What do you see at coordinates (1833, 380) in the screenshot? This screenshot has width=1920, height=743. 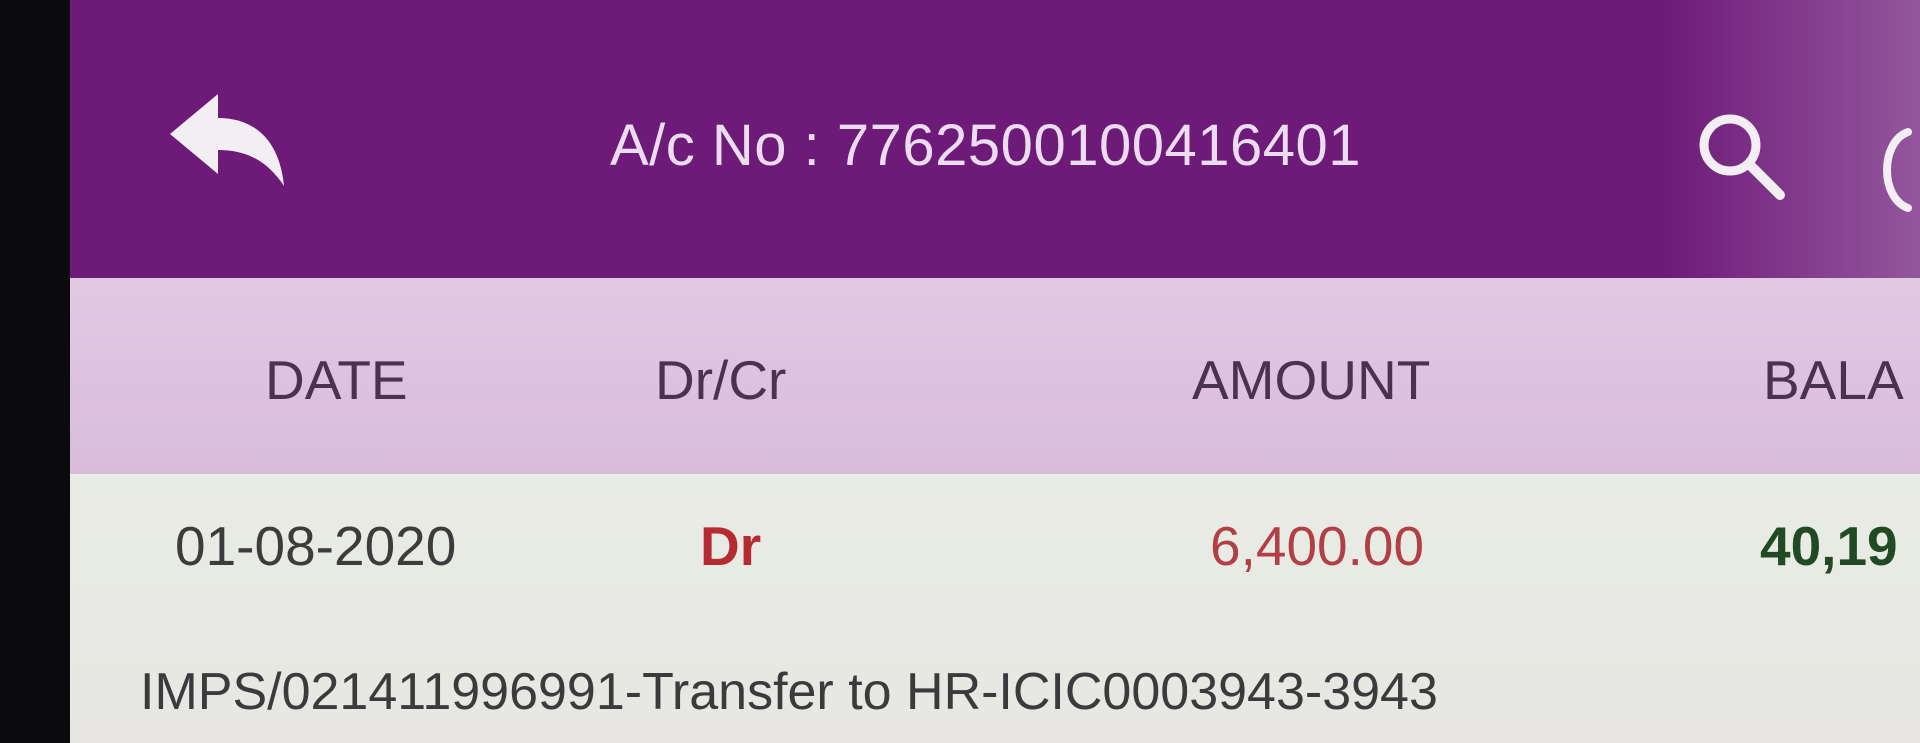 I see `column-header-balance: BALA` at bounding box center [1833, 380].